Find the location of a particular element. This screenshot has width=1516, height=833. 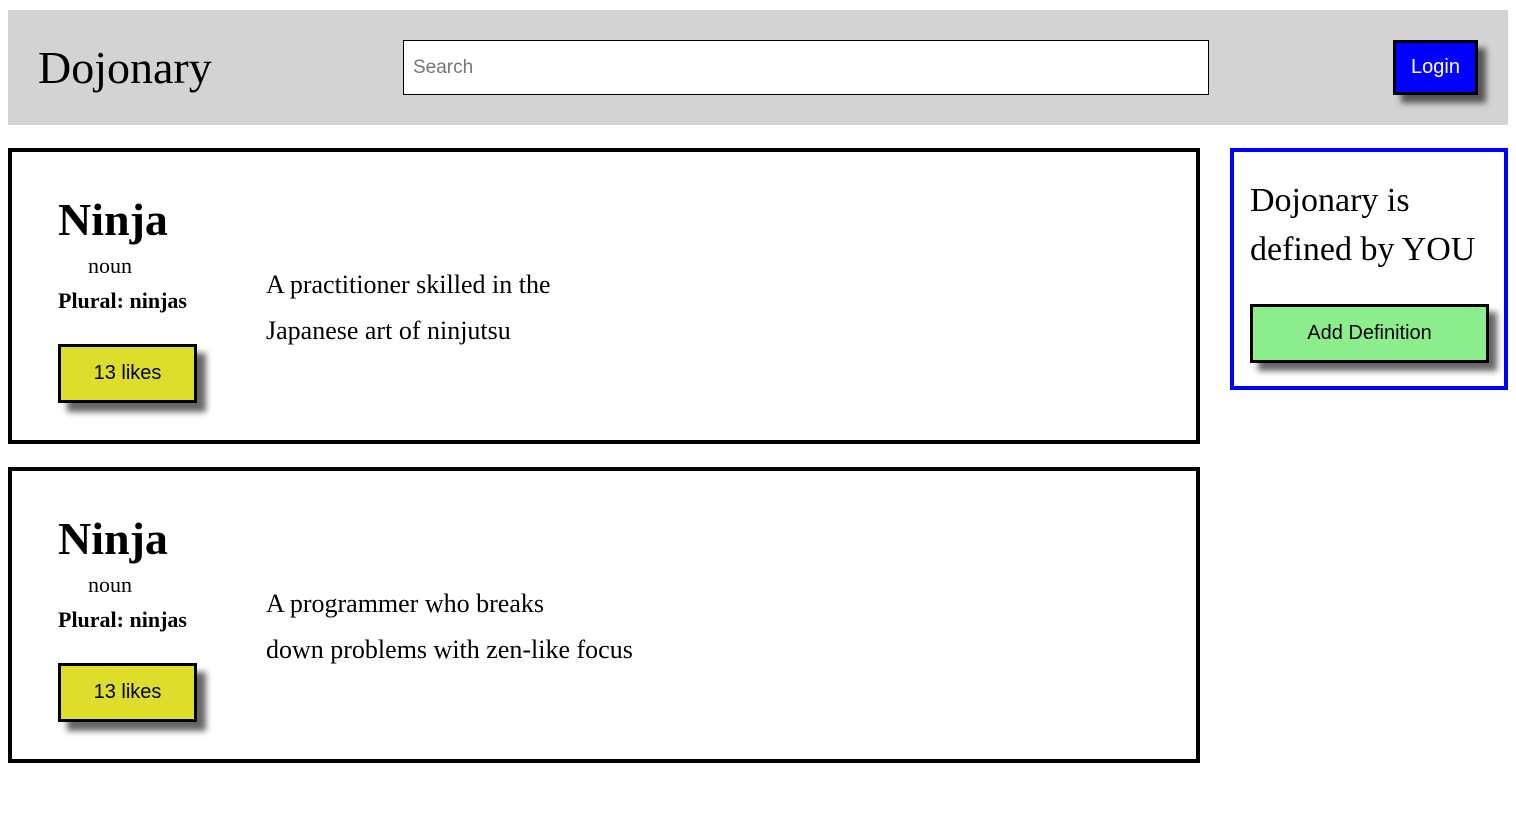

sidebar-tagline: Dojonary is defined by YOU is located at coordinates (1363, 225).